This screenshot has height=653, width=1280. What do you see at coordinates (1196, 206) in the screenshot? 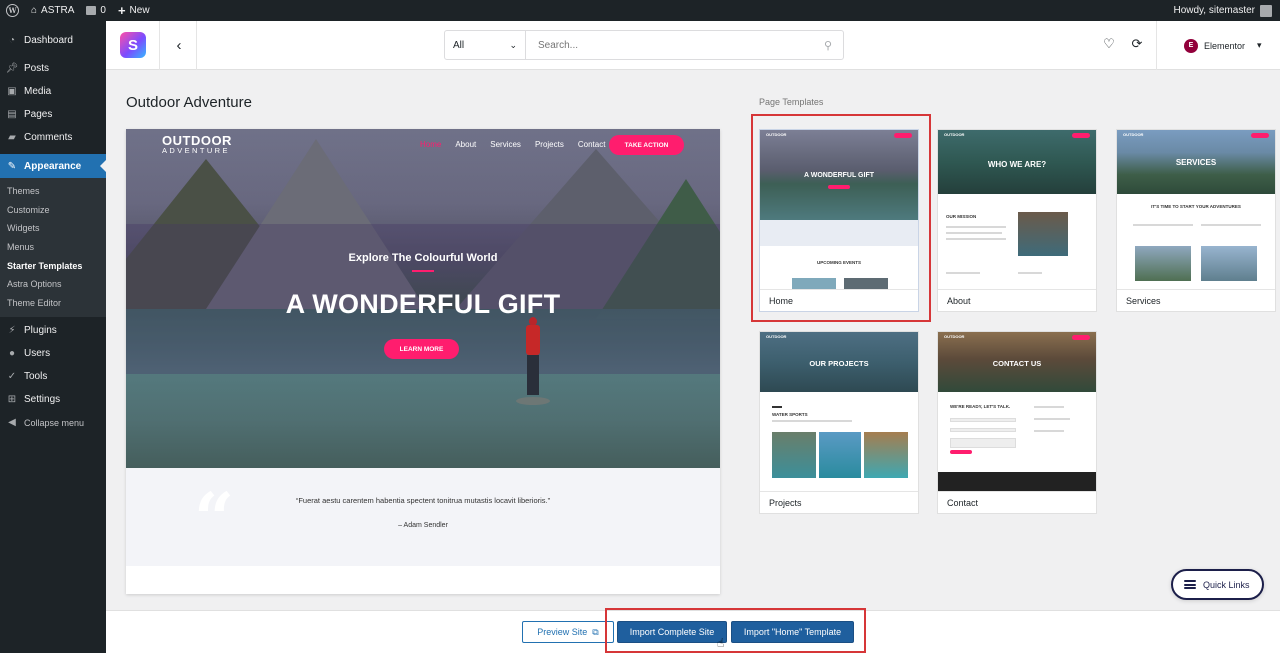
I see `thumb-section-title: IT'S TIME TO START YOUR ADVENTURES` at bounding box center [1196, 206].